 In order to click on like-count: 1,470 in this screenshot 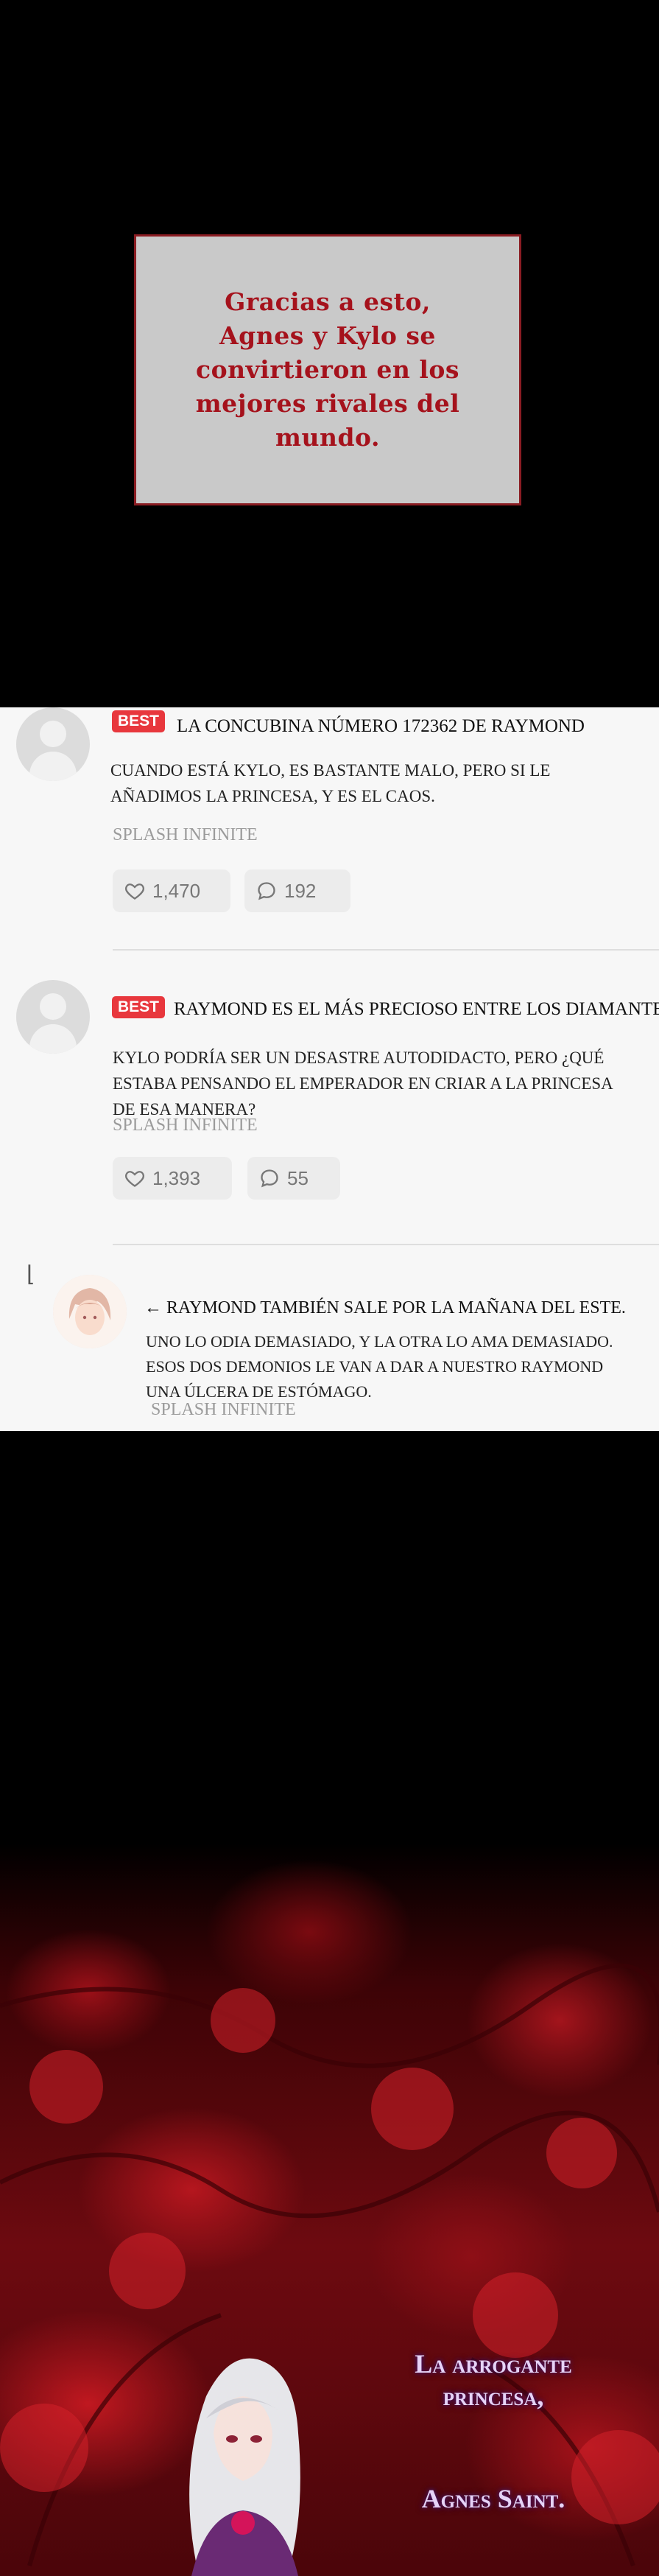, I will do `click(176, 891)`.